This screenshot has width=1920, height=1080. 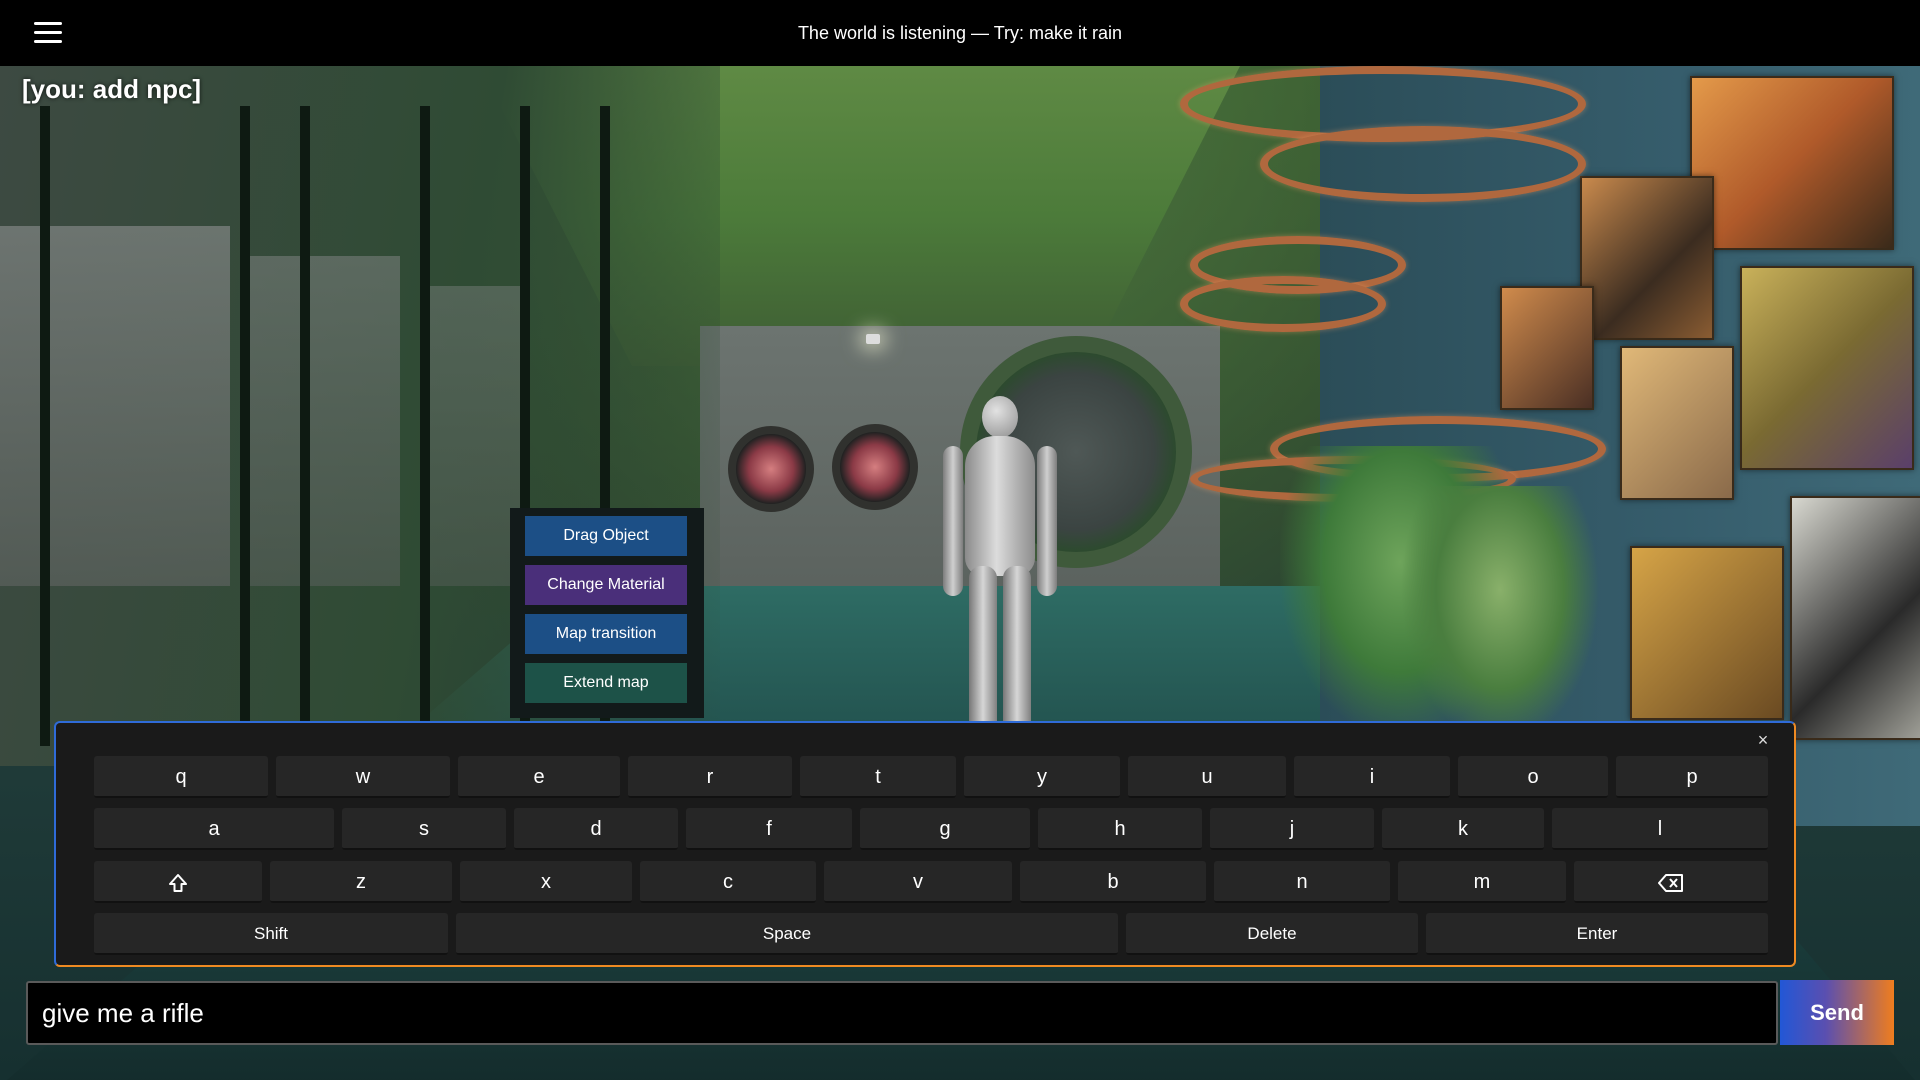 I want to click on change-material-button: Change Material, so click(x=606, y=585).